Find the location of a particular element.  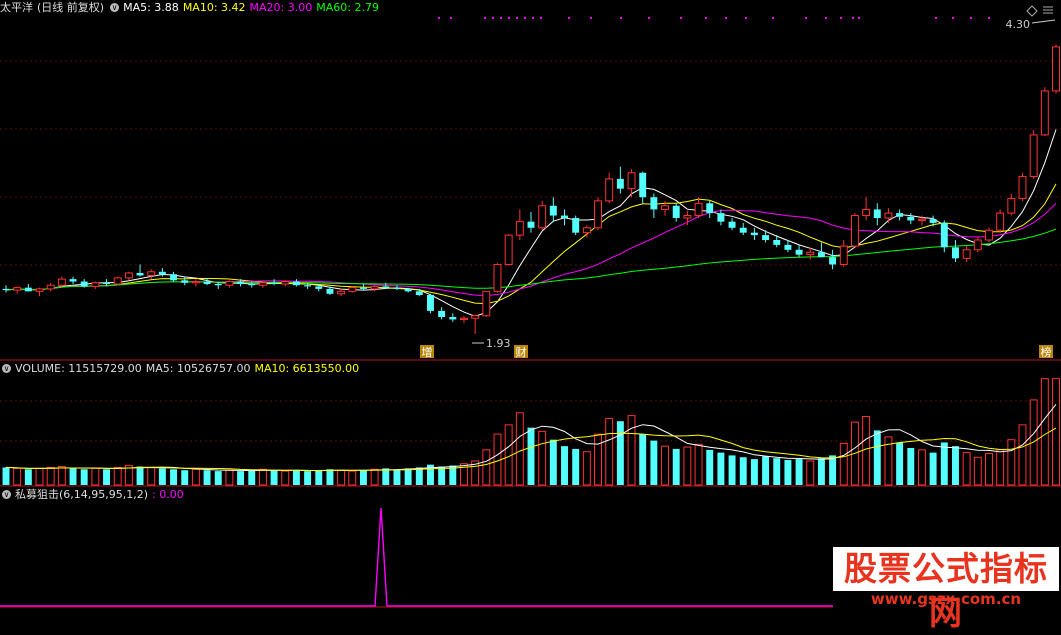

stock-name: 太平洋 is located at coordinates (16, 7).